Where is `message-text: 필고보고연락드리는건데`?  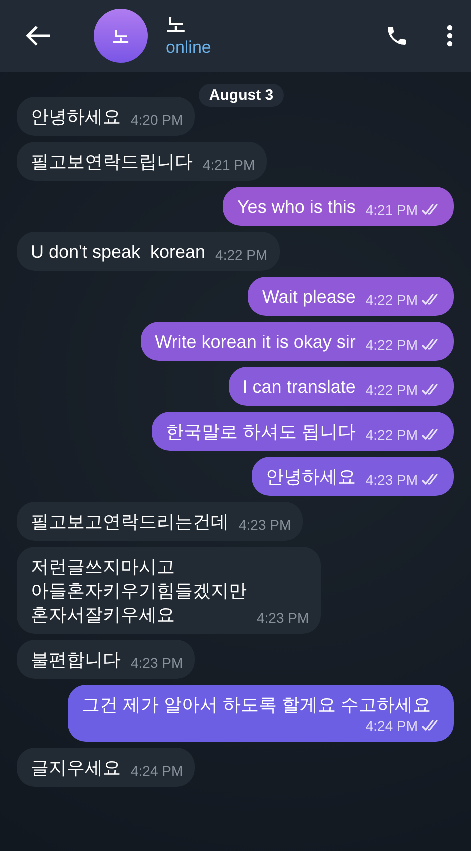 message-text: 필고보고연락드리는건데 is located at coordinates (130, 522).